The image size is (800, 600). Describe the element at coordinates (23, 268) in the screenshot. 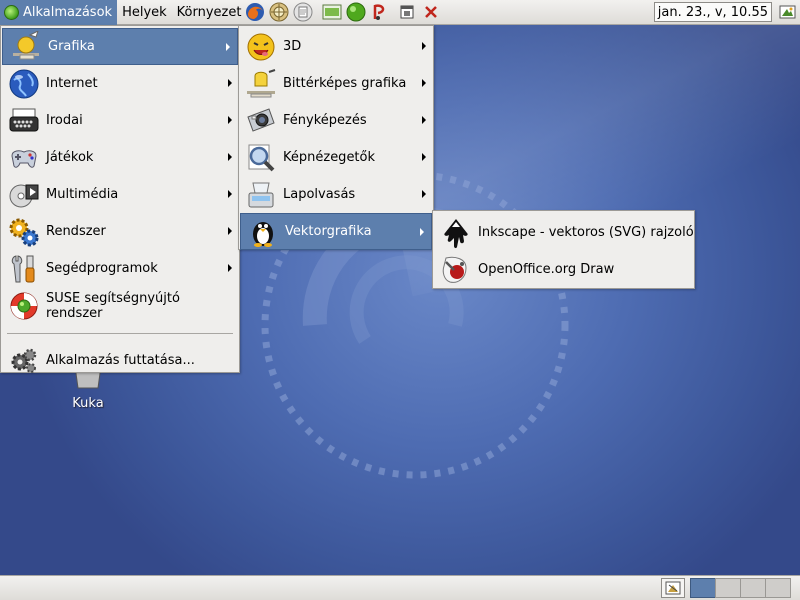

I see `tools-icon` at that location.